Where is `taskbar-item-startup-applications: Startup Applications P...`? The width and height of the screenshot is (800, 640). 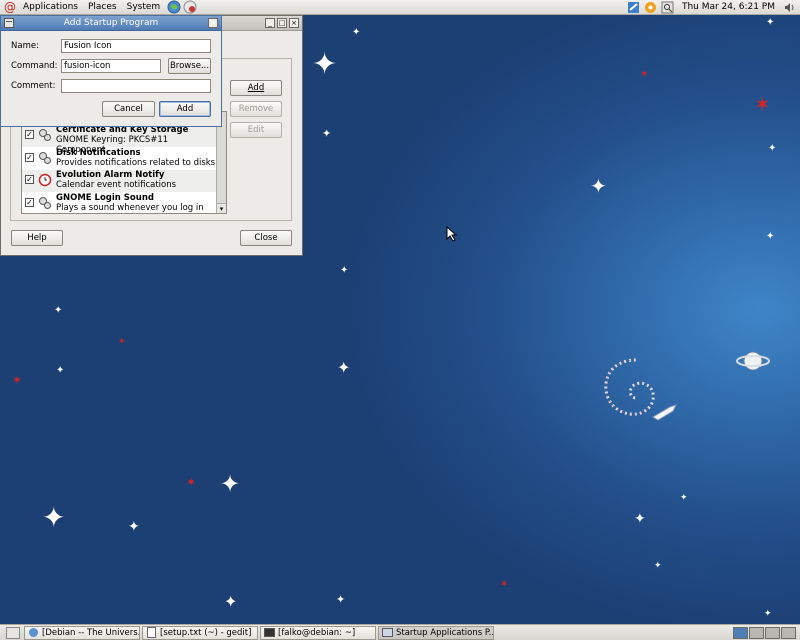 taskbar-item-startup-applications: Startup Applications P... is located at coordinates (436, 632).